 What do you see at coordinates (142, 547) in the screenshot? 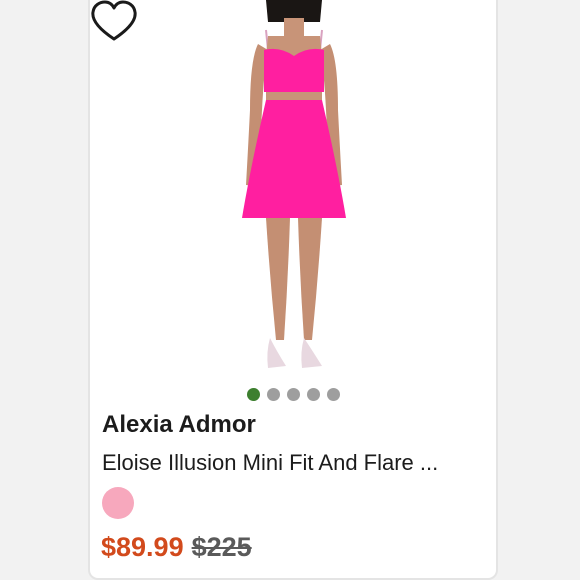
I see `sale-price: $89.99` at bounding box center [142, 547].